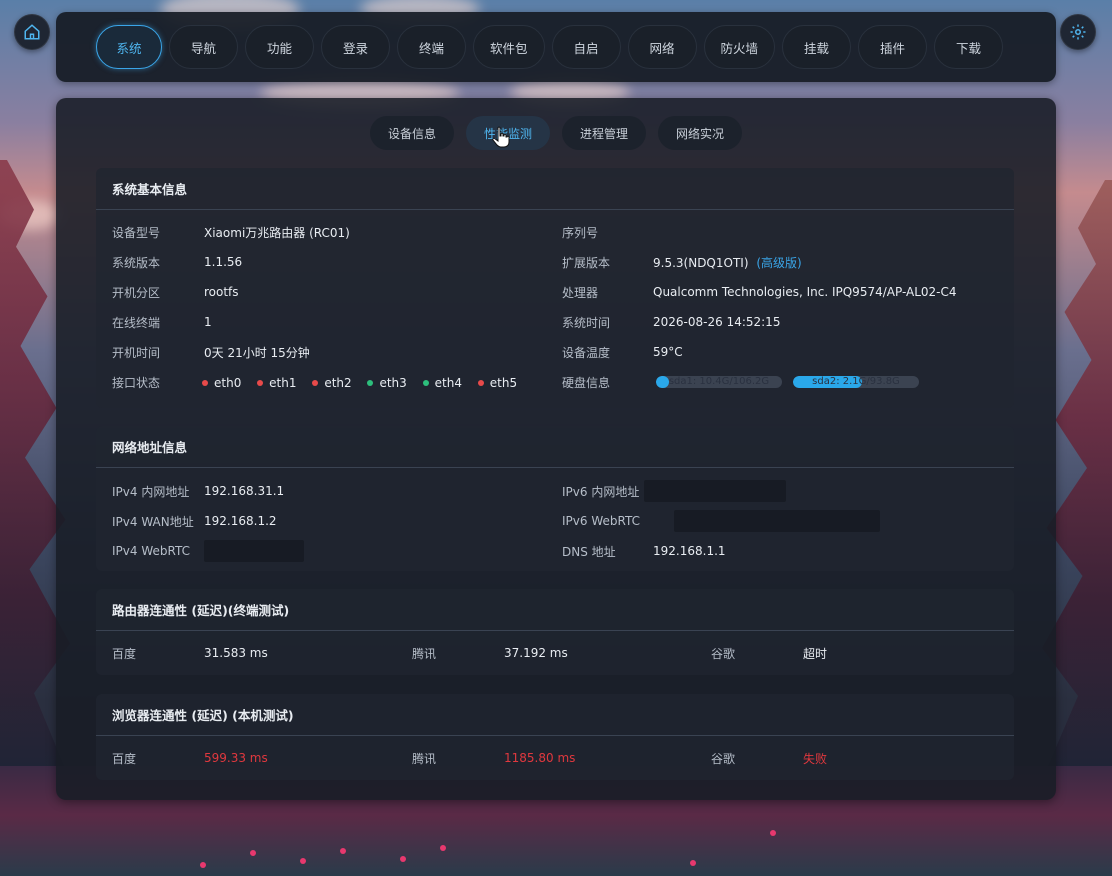 The image size is (1112, 876). I want to click on gear-icon, so click(1078, 32).